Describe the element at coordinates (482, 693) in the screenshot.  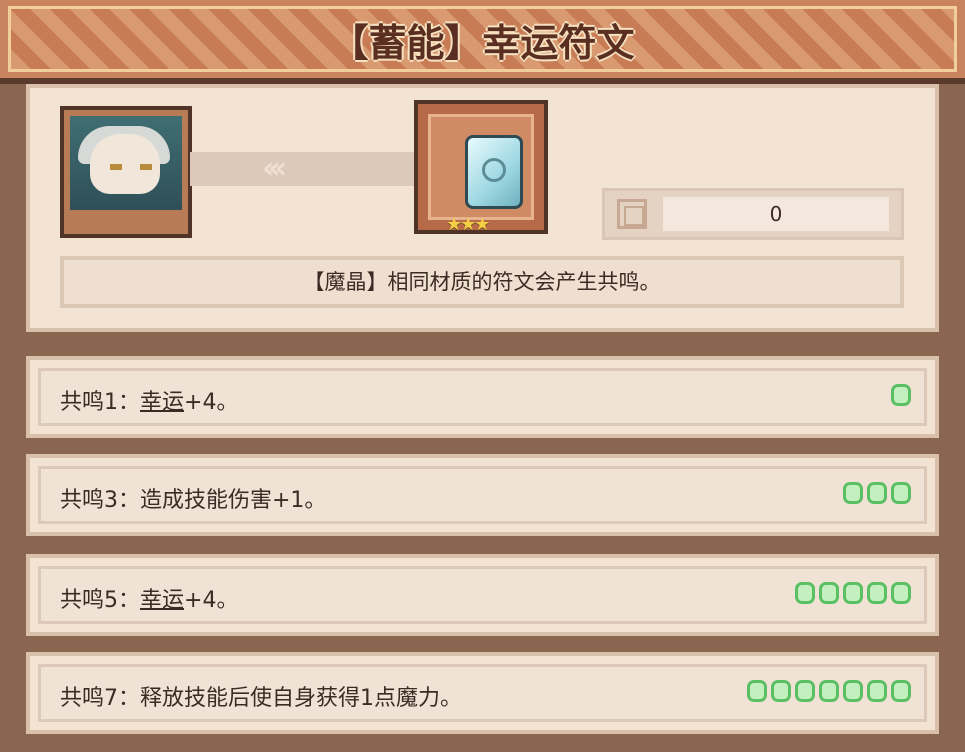
I see `resonance-row-7: 共鸣7：释放技能后使自身获得1点魔力。` at that location.